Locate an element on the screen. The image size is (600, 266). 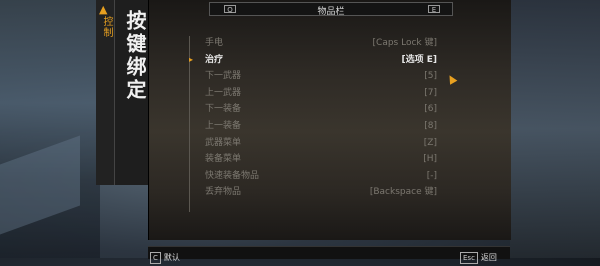
binding-row: 下一装备 [6] is located at coordinates (321, 109).